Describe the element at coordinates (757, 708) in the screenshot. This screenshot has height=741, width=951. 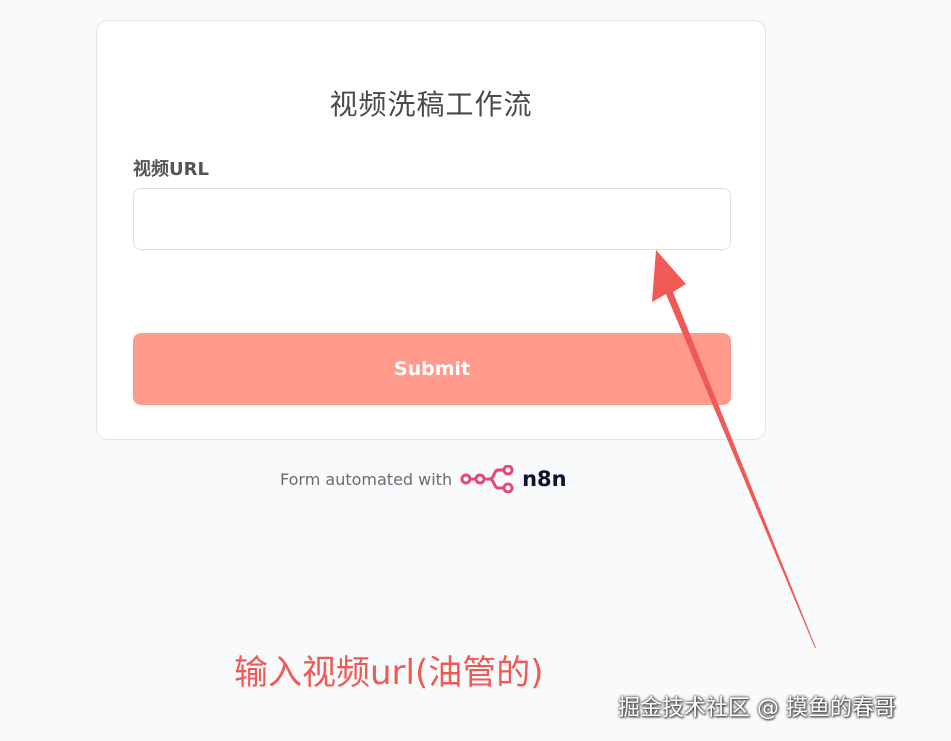
I see `watermark-text: 掘金技术社区 @ 摸鱼的春哥` at that location.